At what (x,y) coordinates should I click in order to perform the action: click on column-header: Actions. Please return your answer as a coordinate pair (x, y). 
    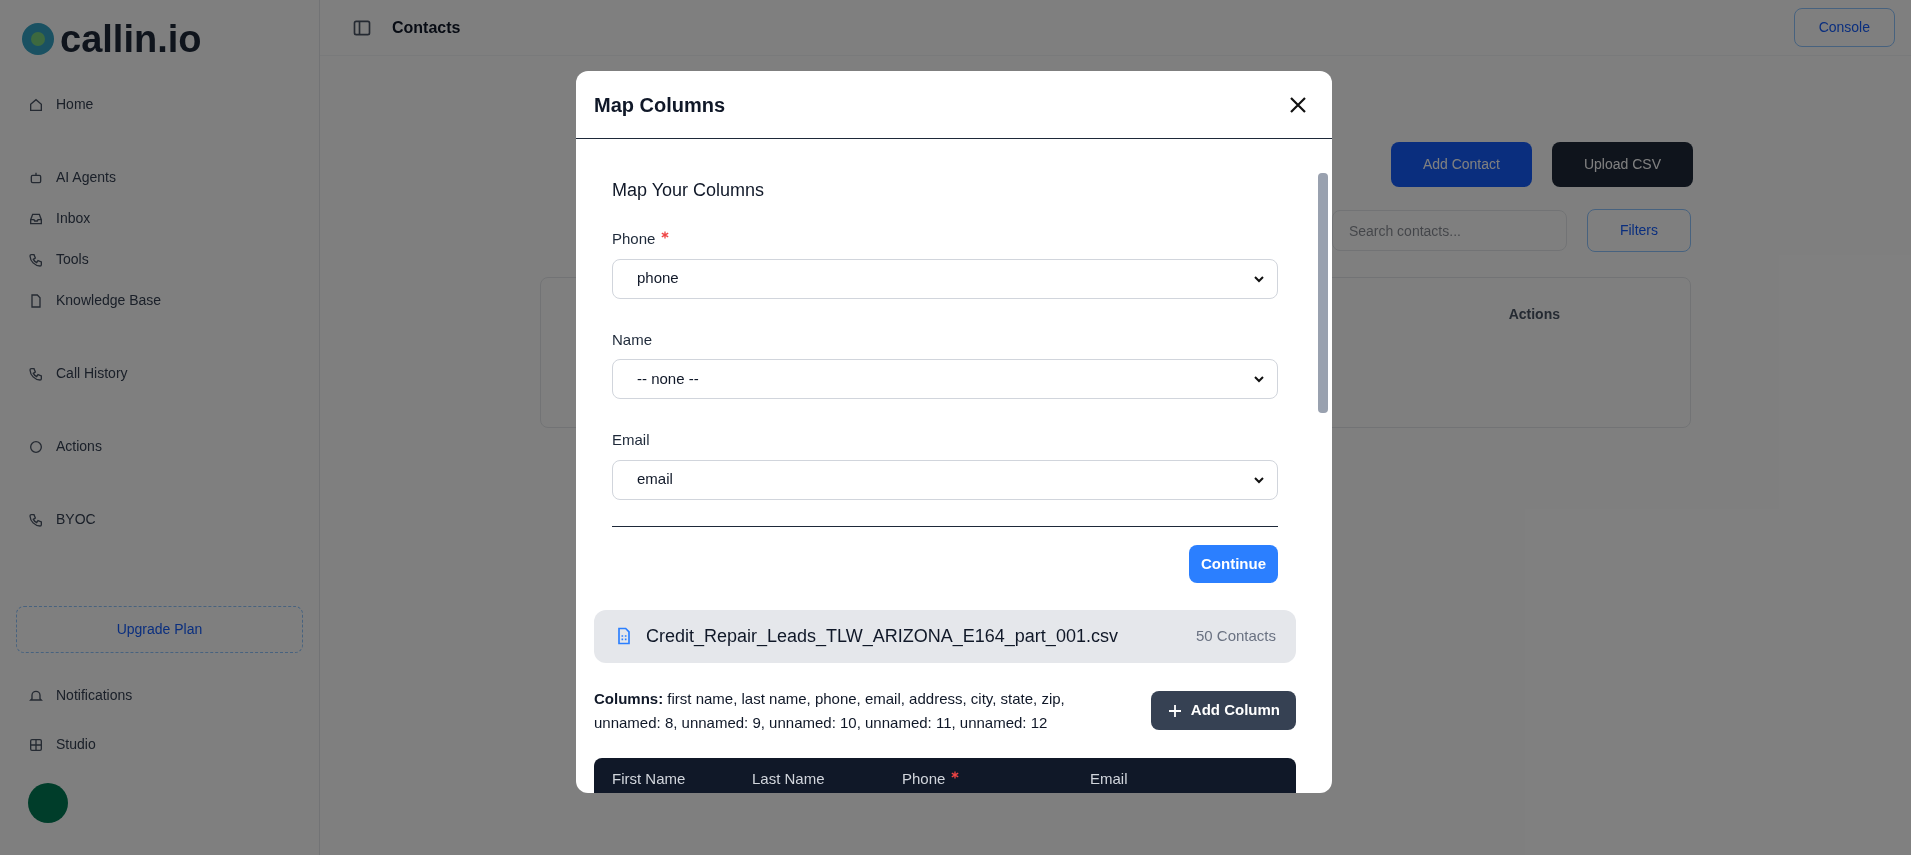
    Looking at the image, I should click on (1534, 314).